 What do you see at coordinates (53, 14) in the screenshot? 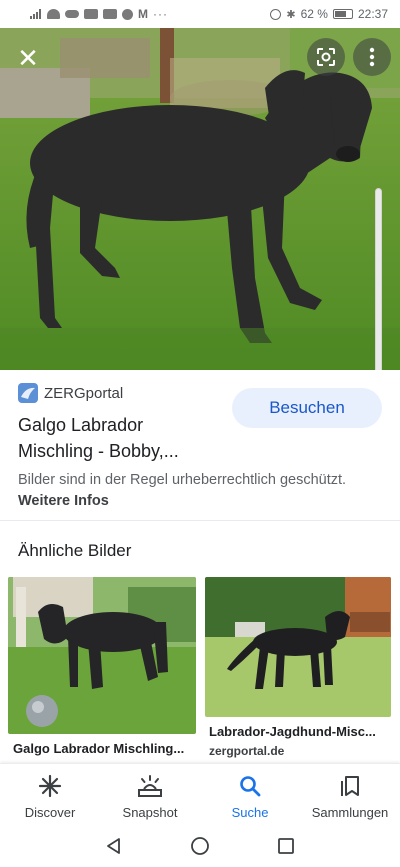
I see `wifi-icon` at bounding box center [53, 14].